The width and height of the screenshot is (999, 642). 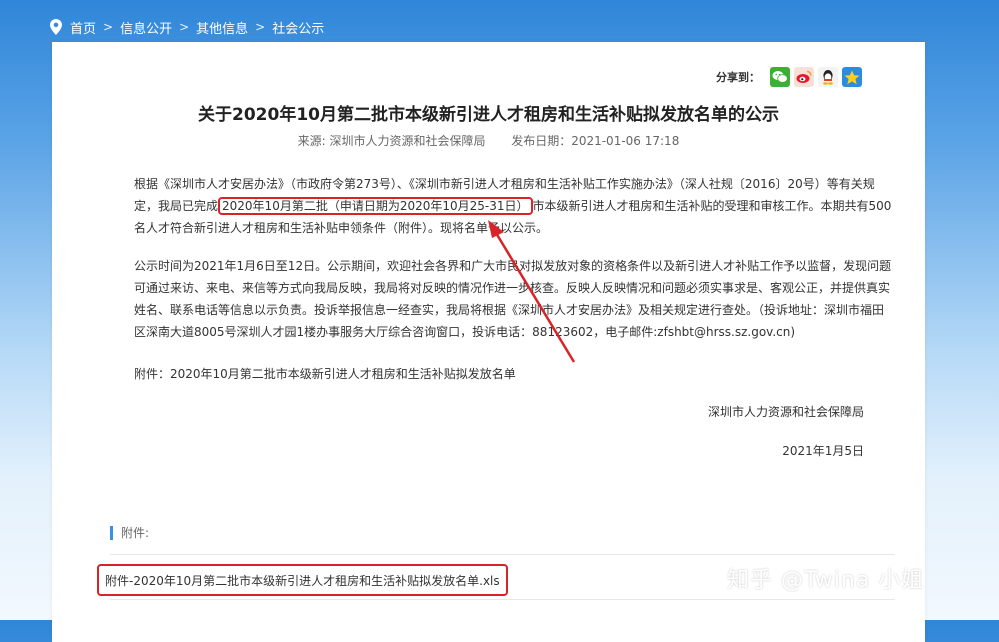 What do you see at coordinates (391, 141) in the screenshot?
I see `article-source: 来源: 深圳市人力资源和社会保障局` at bounding box center [391, 141].